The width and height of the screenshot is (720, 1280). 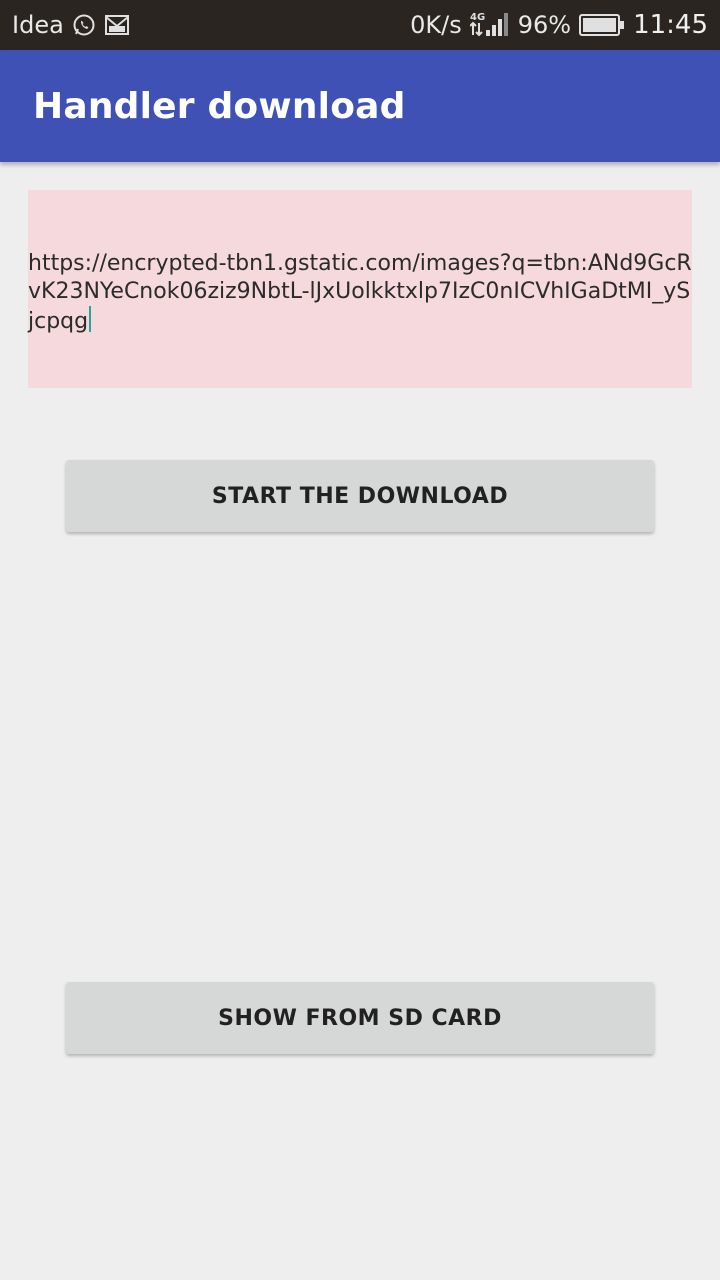 I want to click on status-right: 0K/s 4G 96% 11:45, so click(x=559, y=25).